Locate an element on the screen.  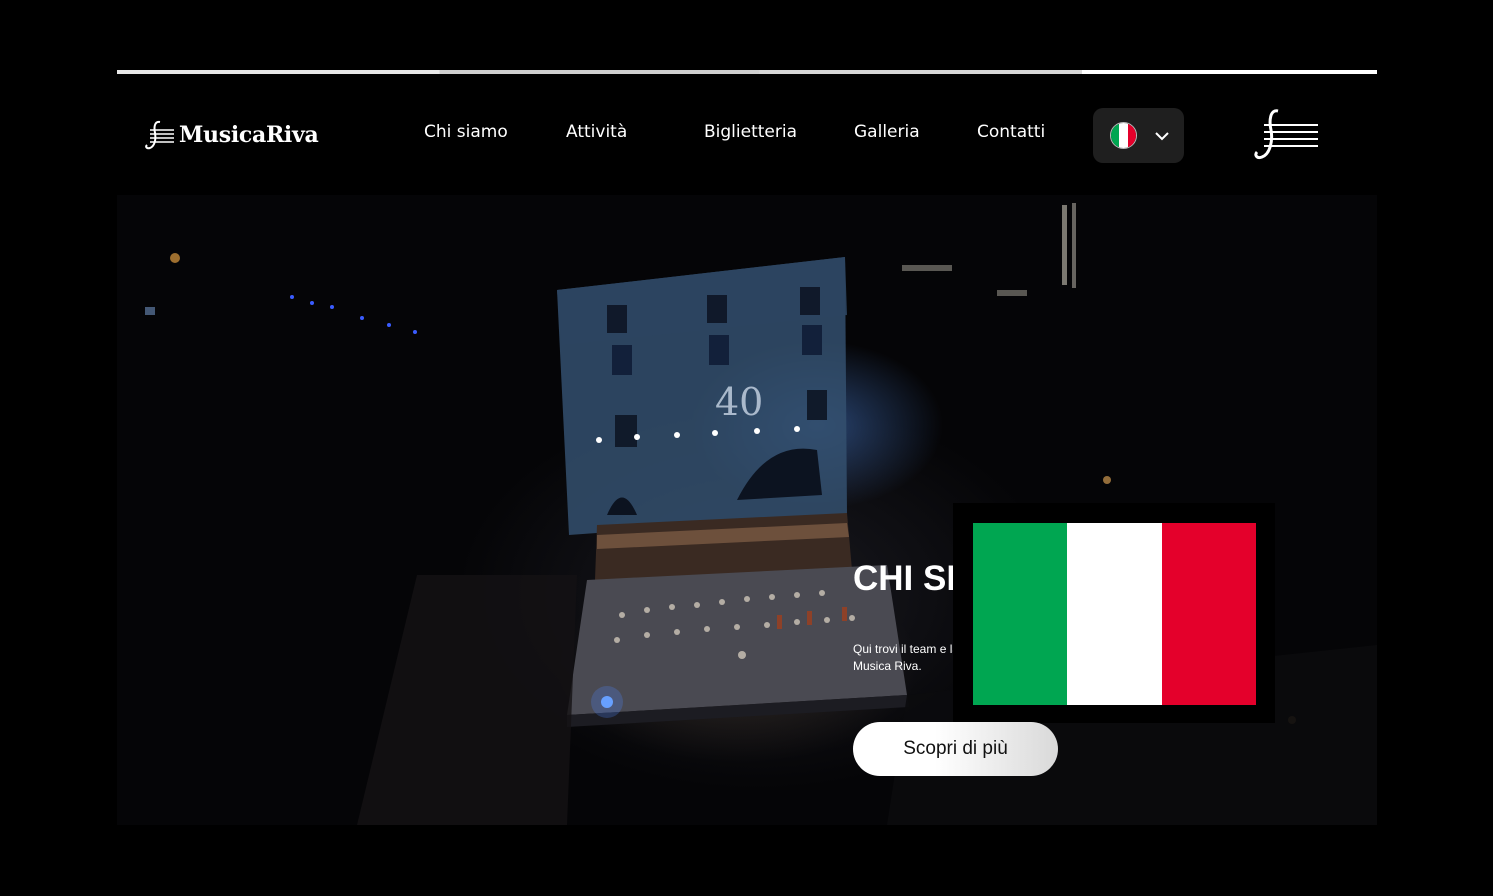
logo-text: MusicaRiva is located at coordinates (249, 135).